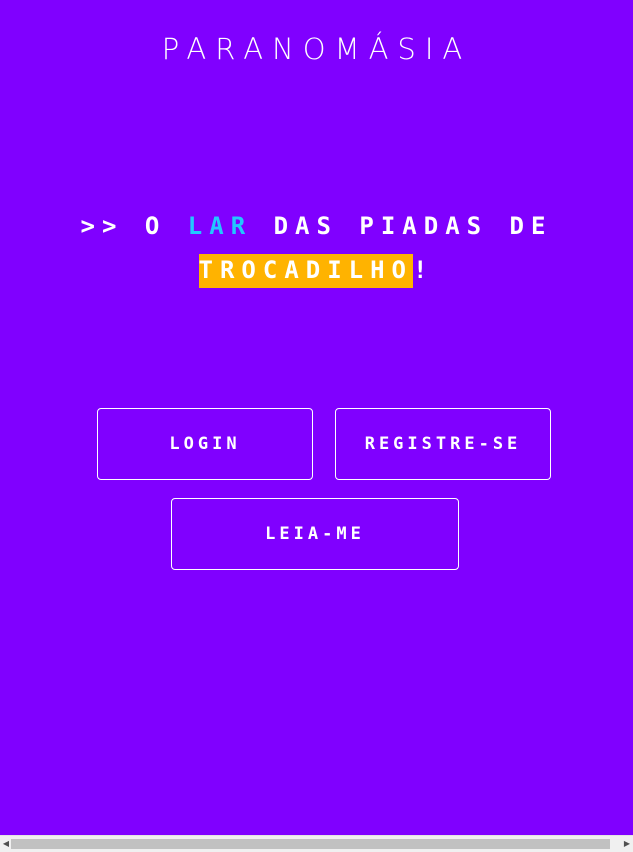 The height and width of the screenshot is (852, 633). Describe the element at coordinates (6, 844) in the screenshot. I see `scroll-left-arrow-icon: ◀` at that location.